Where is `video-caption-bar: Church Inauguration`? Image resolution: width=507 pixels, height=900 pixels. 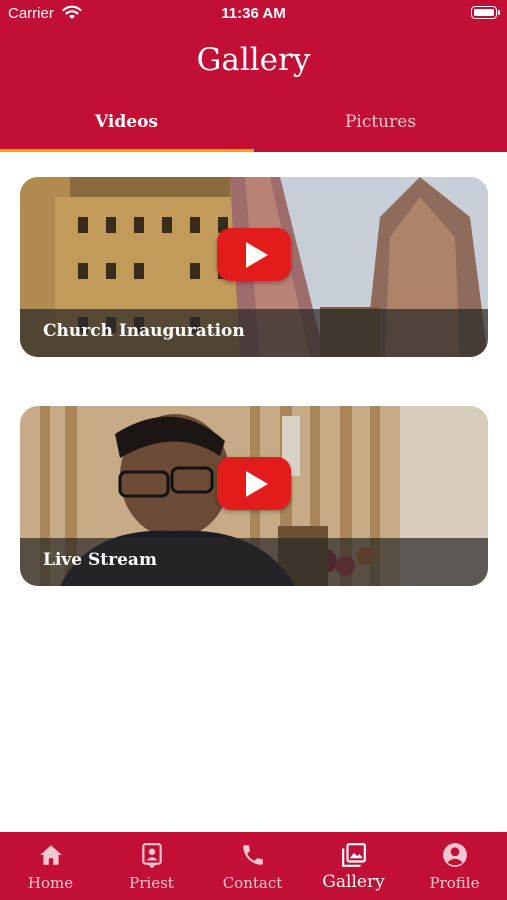 video-caption-bar: Church Inauguration is located at coordinates (254, 333).